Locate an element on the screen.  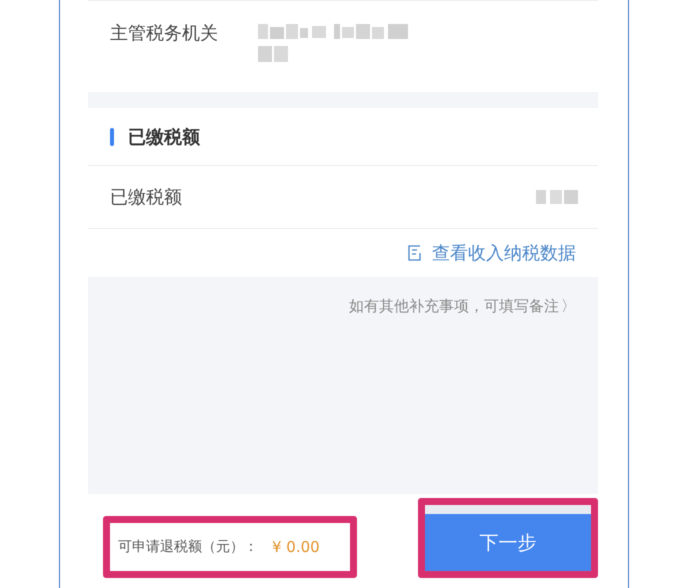
refund-amount: ¥ 0.00 is located at coordinates (296, 547).